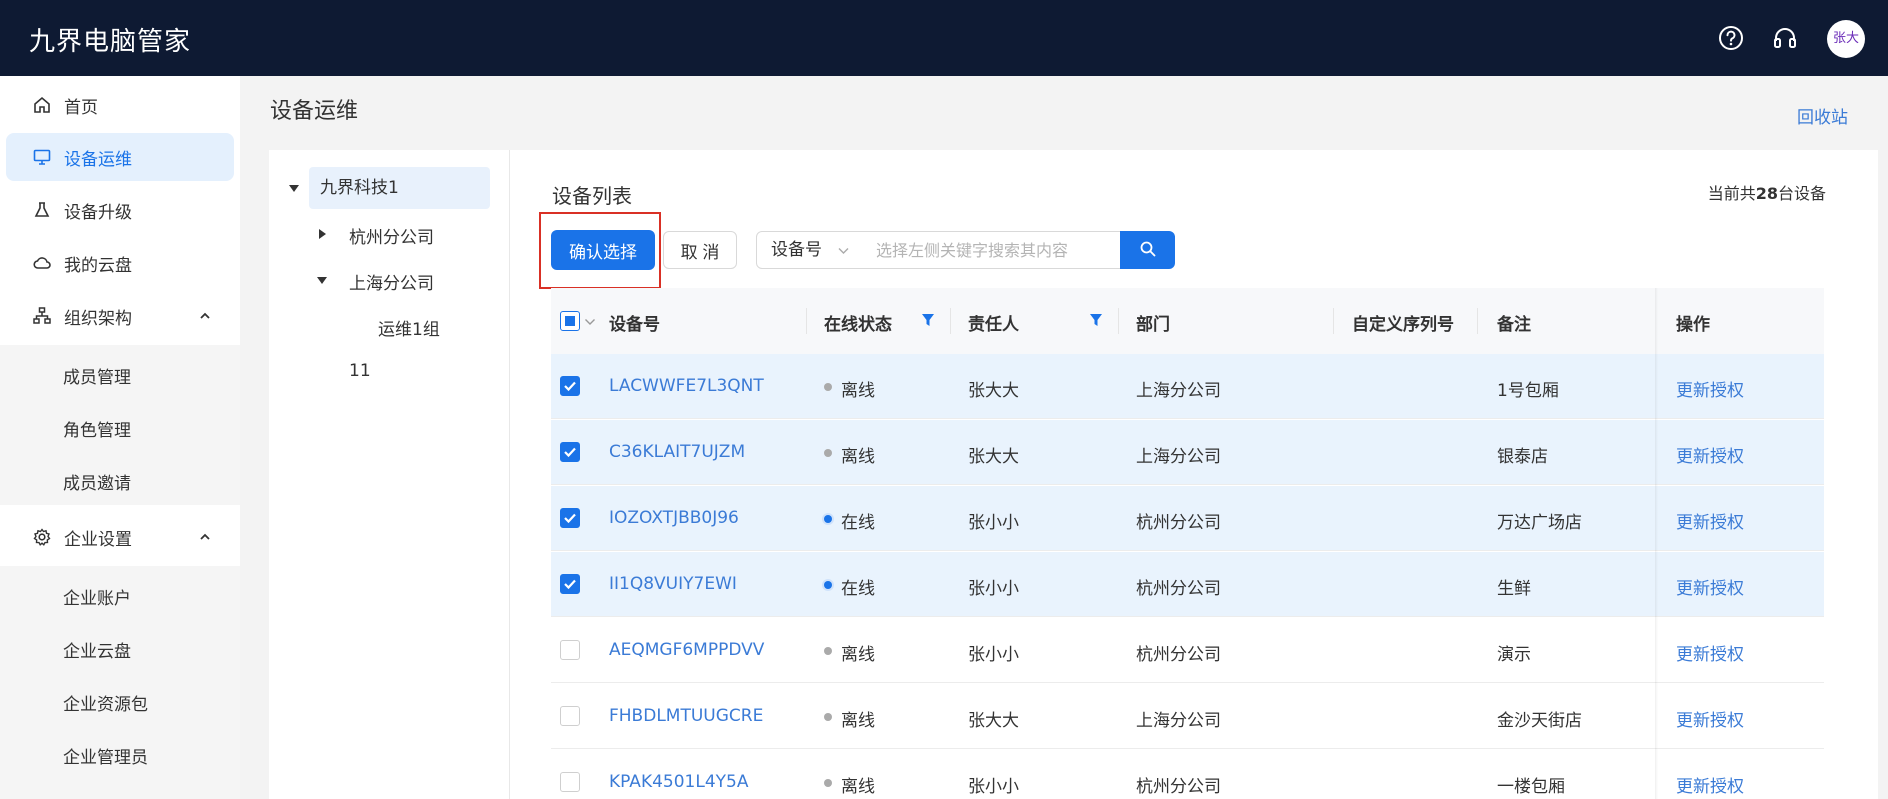 This screenshot has height=799, width=1888. Describe the element at coordinates (105, 702) in the screenshot. I see `sidebar-item-enterprise-resources: 企业资源包` at that location.